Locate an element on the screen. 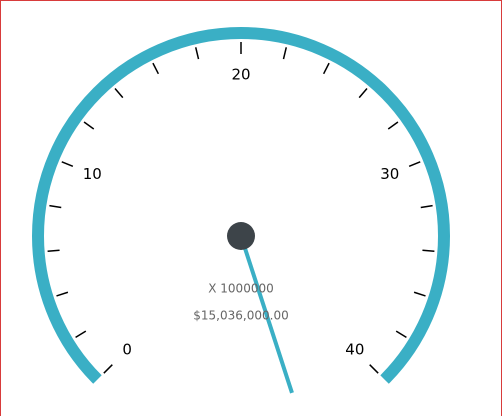 The image size is (502, 417). scale-multiplier-text: X 1000000 is located at coordinates (240, 289).